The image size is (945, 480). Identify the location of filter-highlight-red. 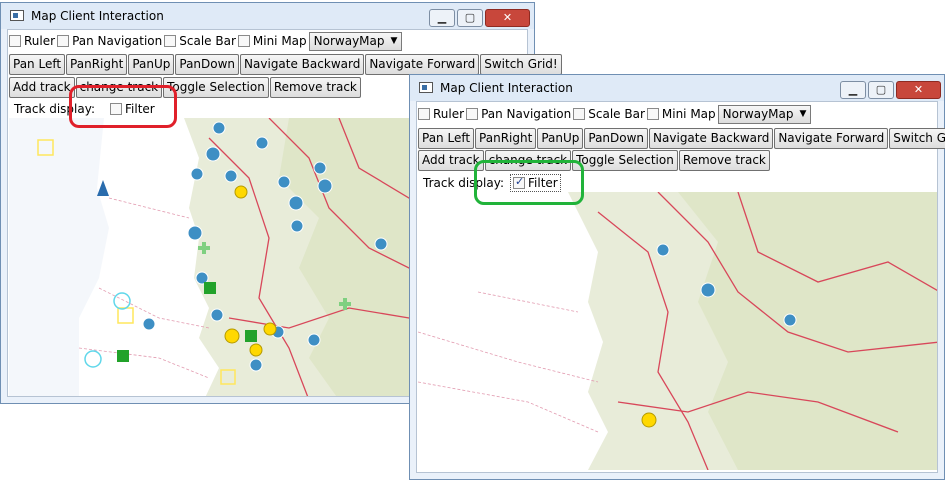
(123, 106).